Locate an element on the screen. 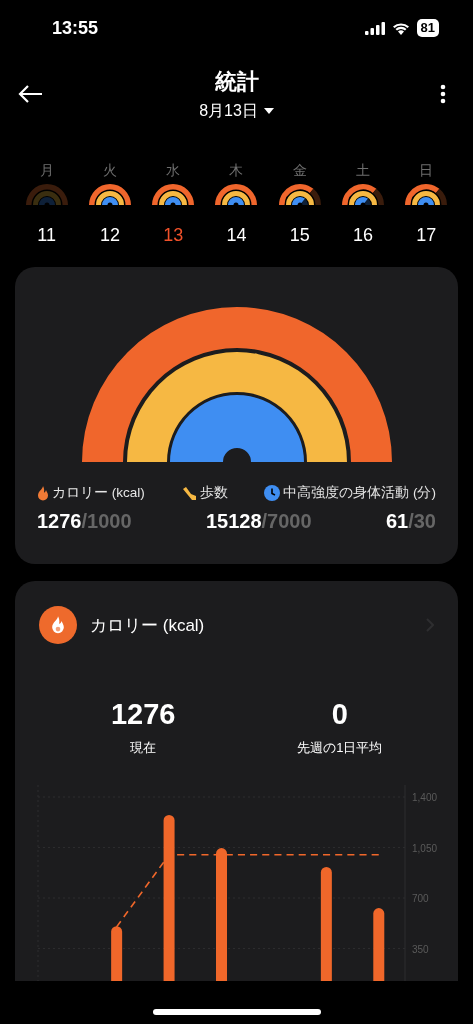  metric-label: 歩数 is located at coordinates (213, 493).